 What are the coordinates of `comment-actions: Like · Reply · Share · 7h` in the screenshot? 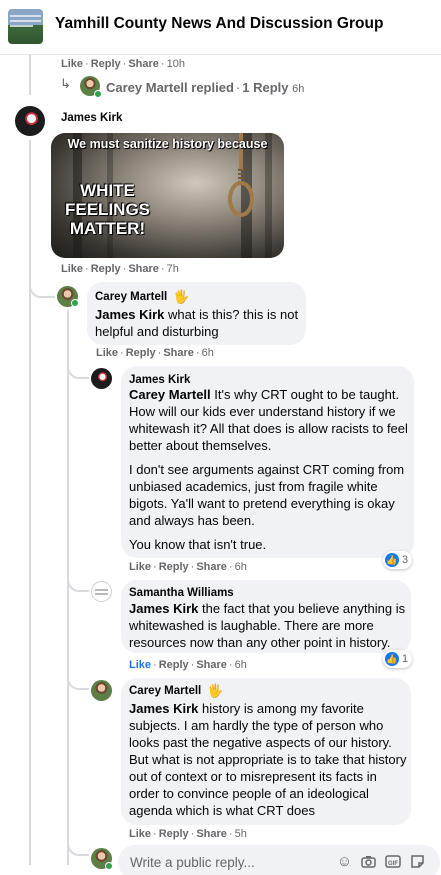 It's located at (120, 269).